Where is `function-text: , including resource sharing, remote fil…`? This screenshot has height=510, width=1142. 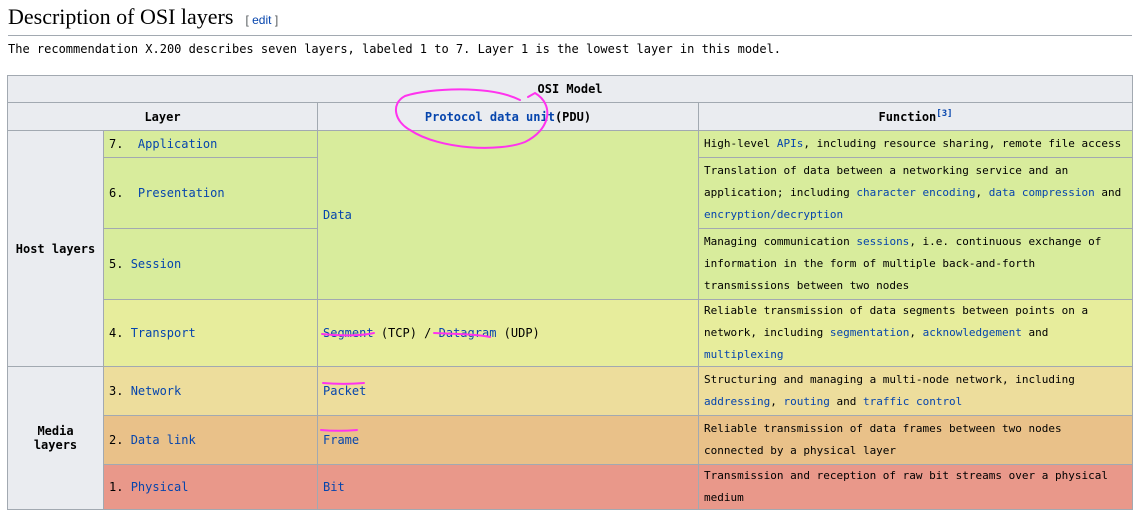 function-text: , including resource sharing, remote fil… is located at coordinates (962, 143).